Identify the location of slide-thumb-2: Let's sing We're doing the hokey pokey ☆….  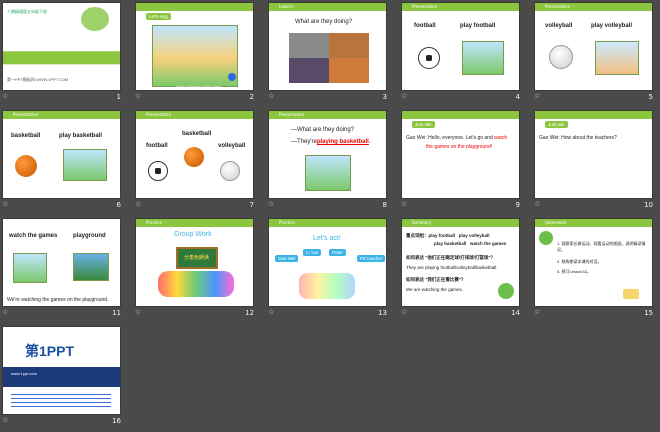
(199, 52).